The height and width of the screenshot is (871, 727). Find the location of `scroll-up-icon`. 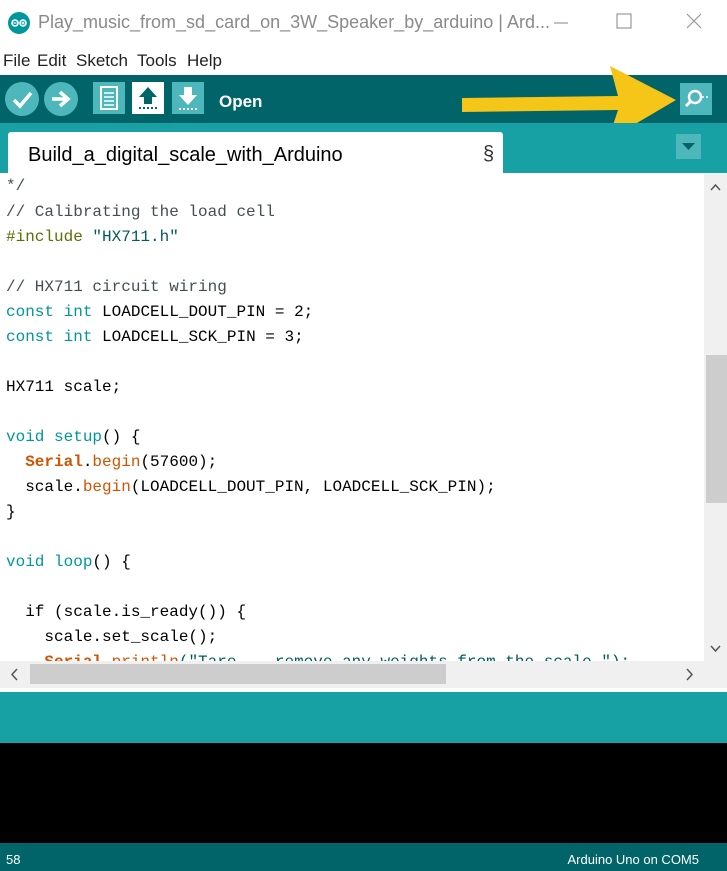

scroll-up-icon is located at coordinates (715, 187).